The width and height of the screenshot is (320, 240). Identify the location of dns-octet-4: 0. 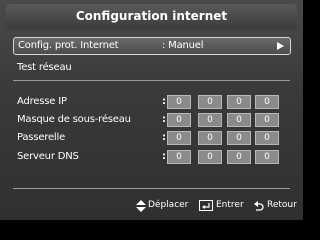
(267, 157).